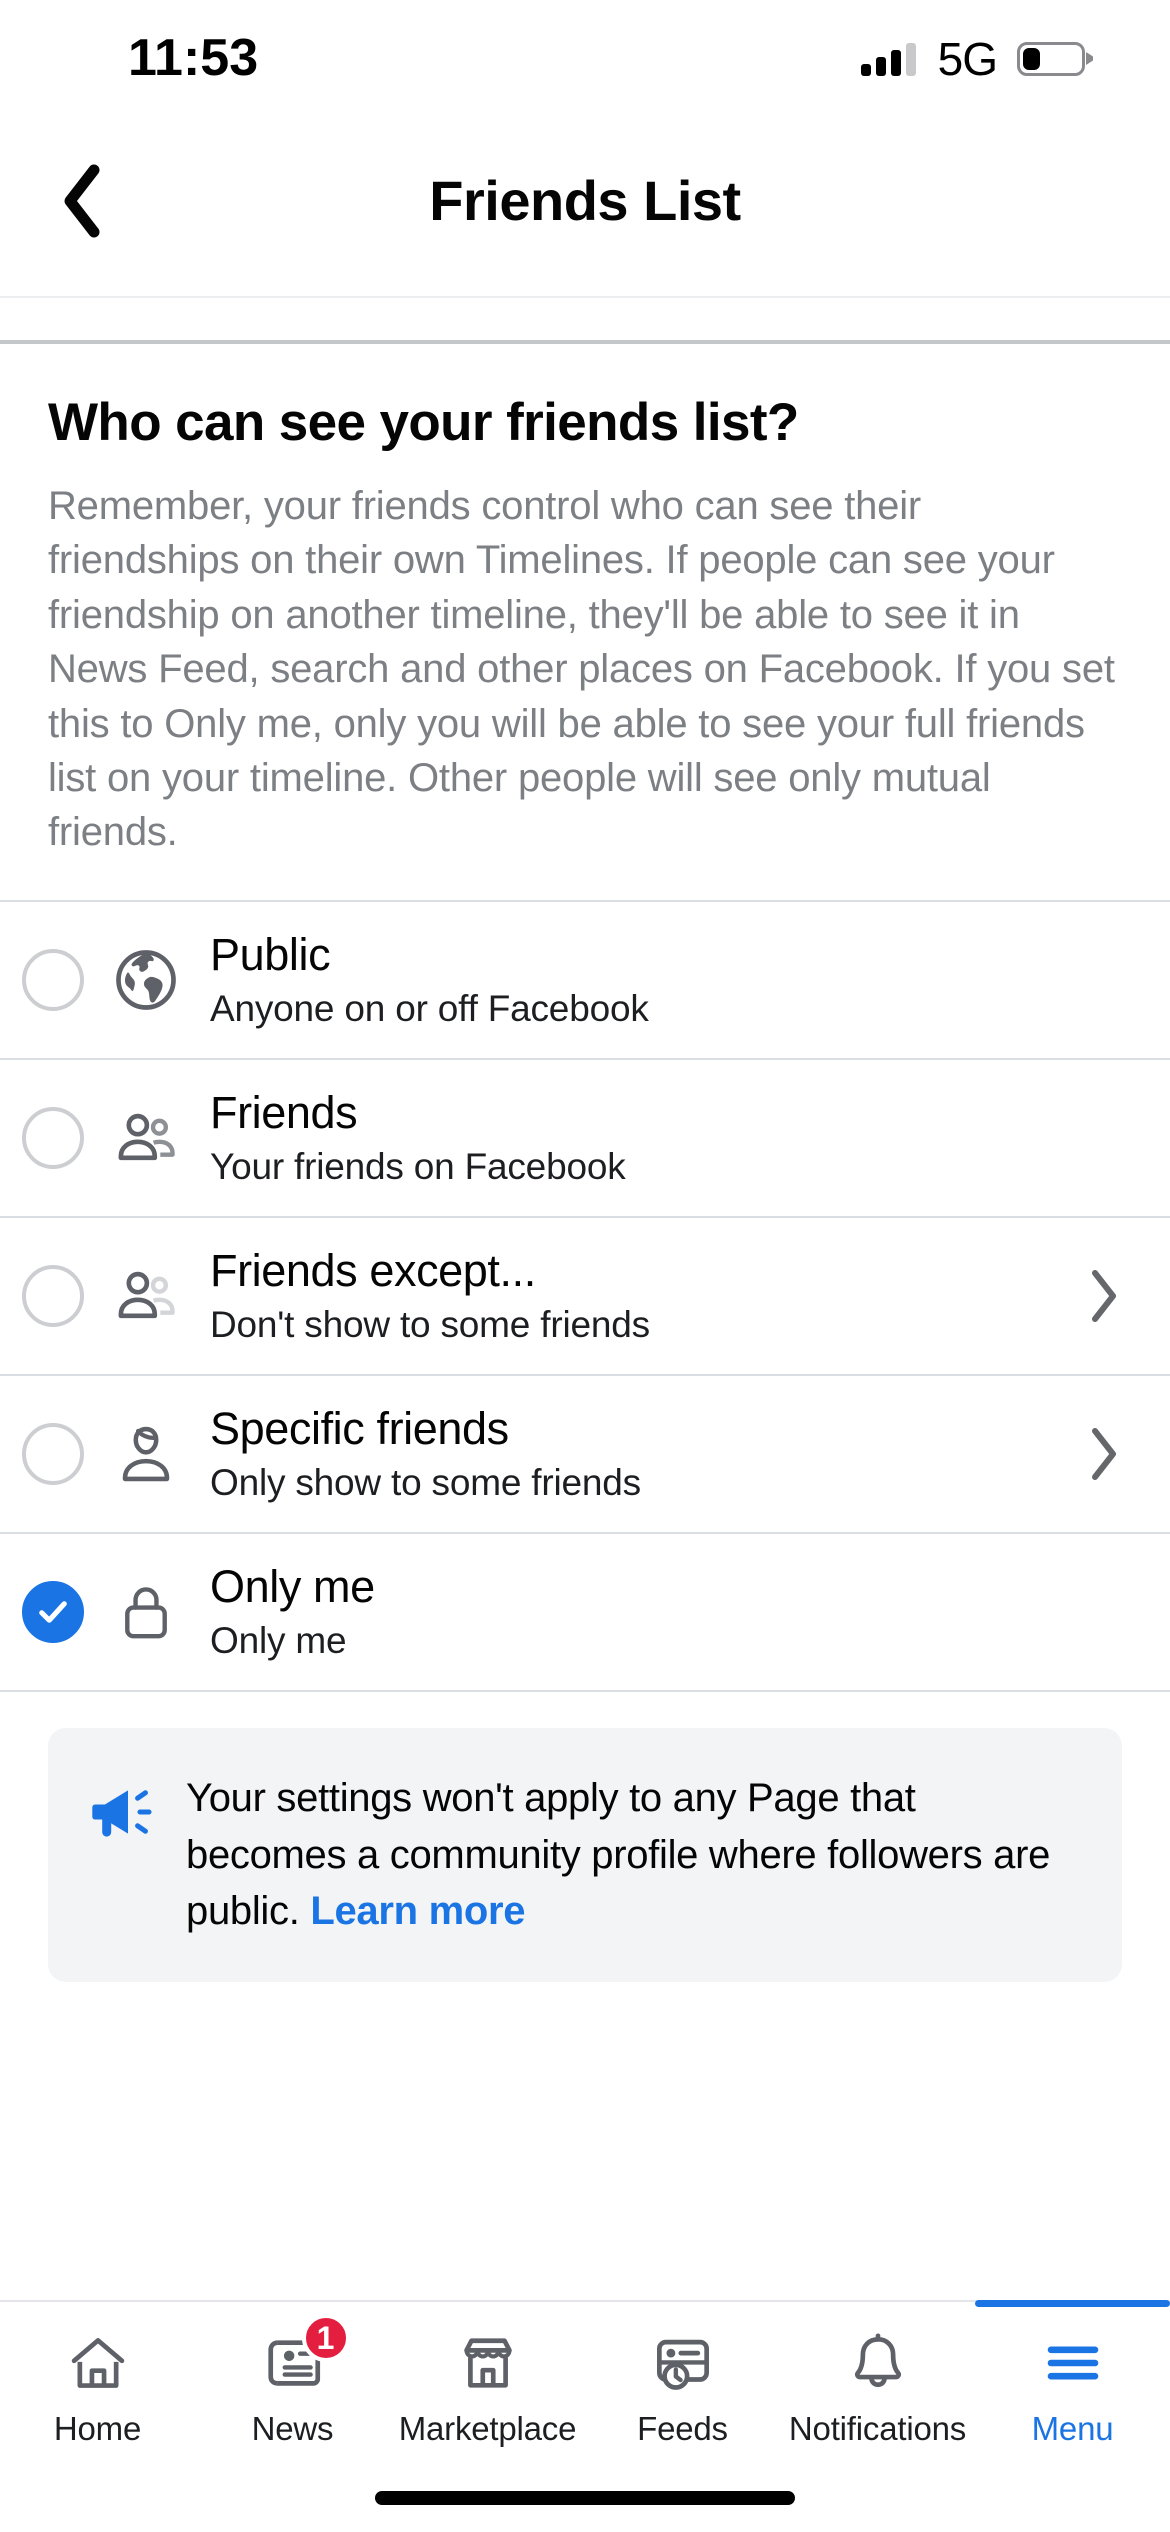 The height and width of the screenshot is (2532, 1170). I want to click on option-label: Friends, so click(284, 1112).